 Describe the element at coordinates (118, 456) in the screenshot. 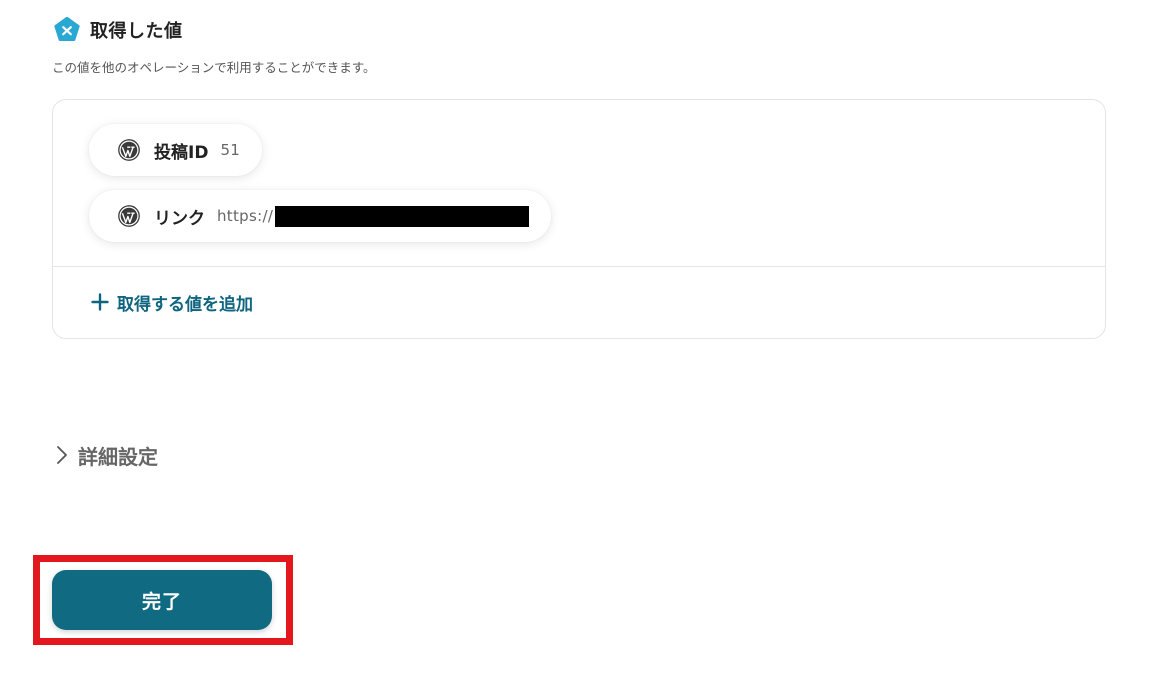

I see `advanced-settings-label: 詳細設定` at that location.